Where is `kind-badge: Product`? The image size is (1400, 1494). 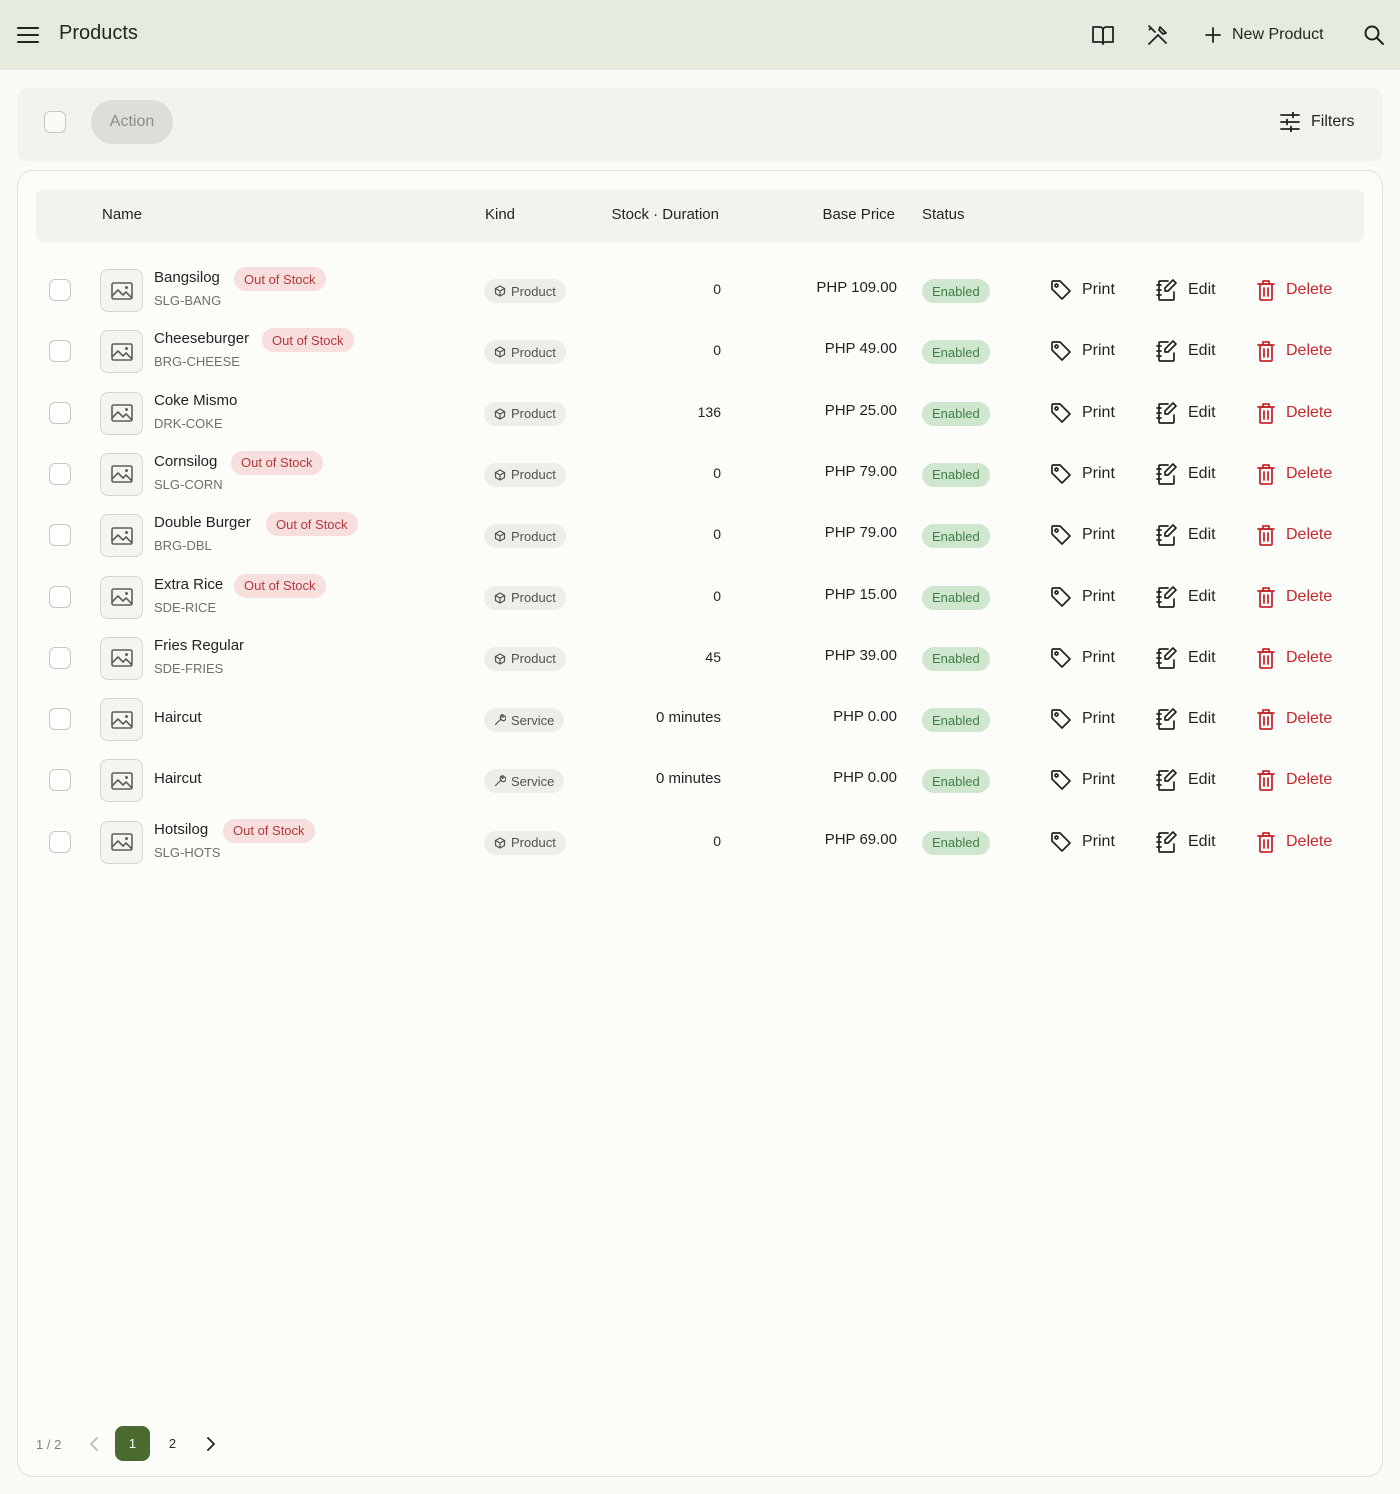 kind-badge: Product is located at coordinates (525, 474).